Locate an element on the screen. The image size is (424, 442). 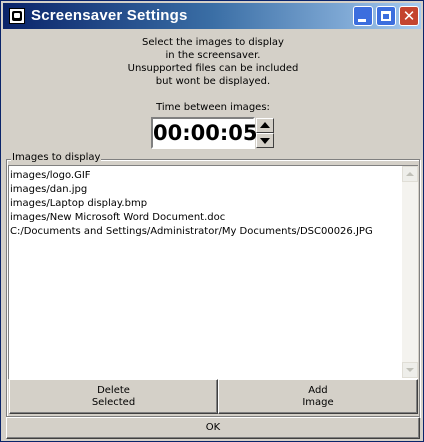
ok-button: OK is located at coordinates (213, 428).